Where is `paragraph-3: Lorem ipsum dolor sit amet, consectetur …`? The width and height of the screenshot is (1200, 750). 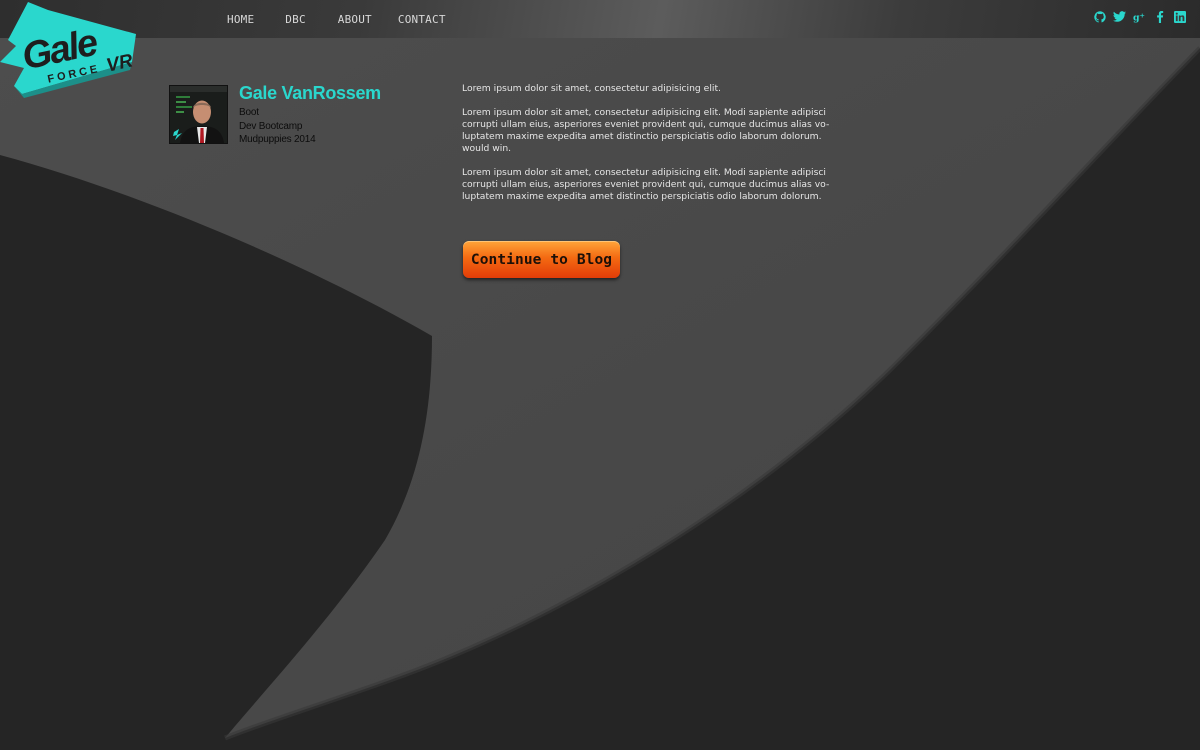 paragraph-3: Lorem ipsum dolor sit amet, consectetur … is located at coordinates (646, 184).